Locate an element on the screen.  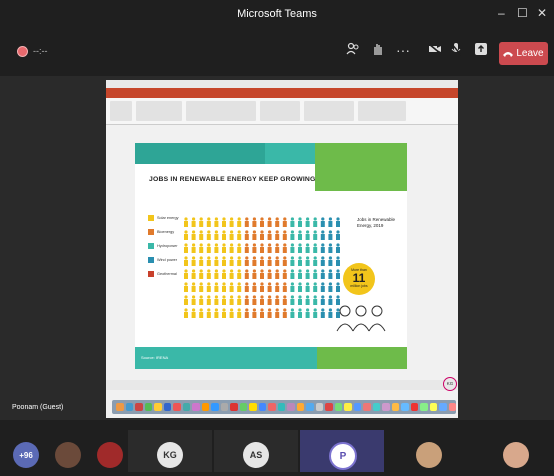
slide-note: Jobs in Renewable Energy, 2019 is located at coordinates (376, 222).